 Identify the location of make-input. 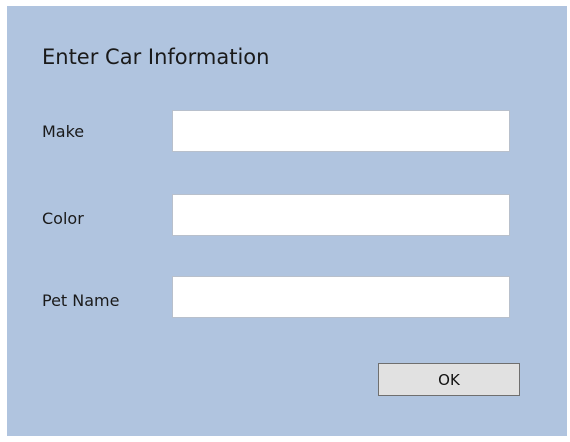
(341, 131).